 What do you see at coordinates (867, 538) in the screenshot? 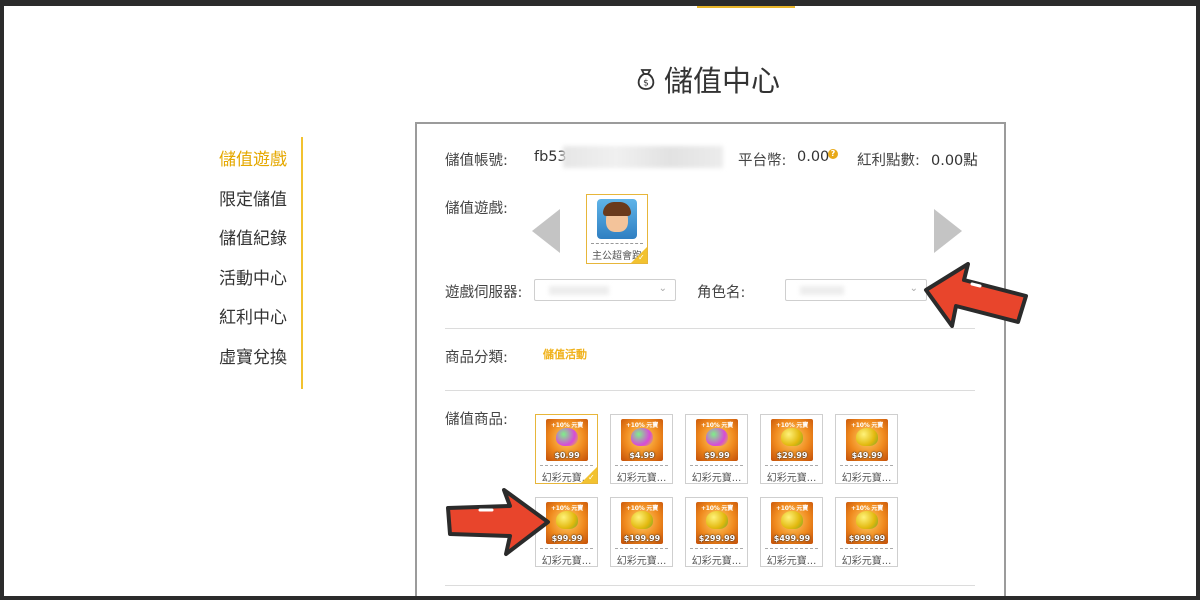
I see `product-price: $999.99` at bounding box center [867, 538].